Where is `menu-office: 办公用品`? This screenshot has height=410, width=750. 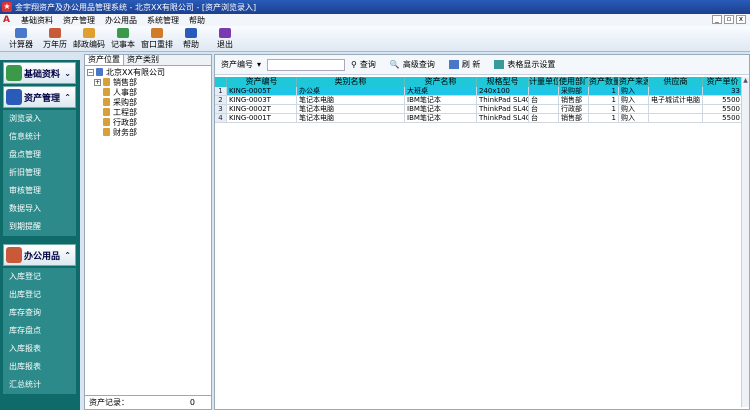
menu-office: 办公用品 is located at coordinates (121, 20).